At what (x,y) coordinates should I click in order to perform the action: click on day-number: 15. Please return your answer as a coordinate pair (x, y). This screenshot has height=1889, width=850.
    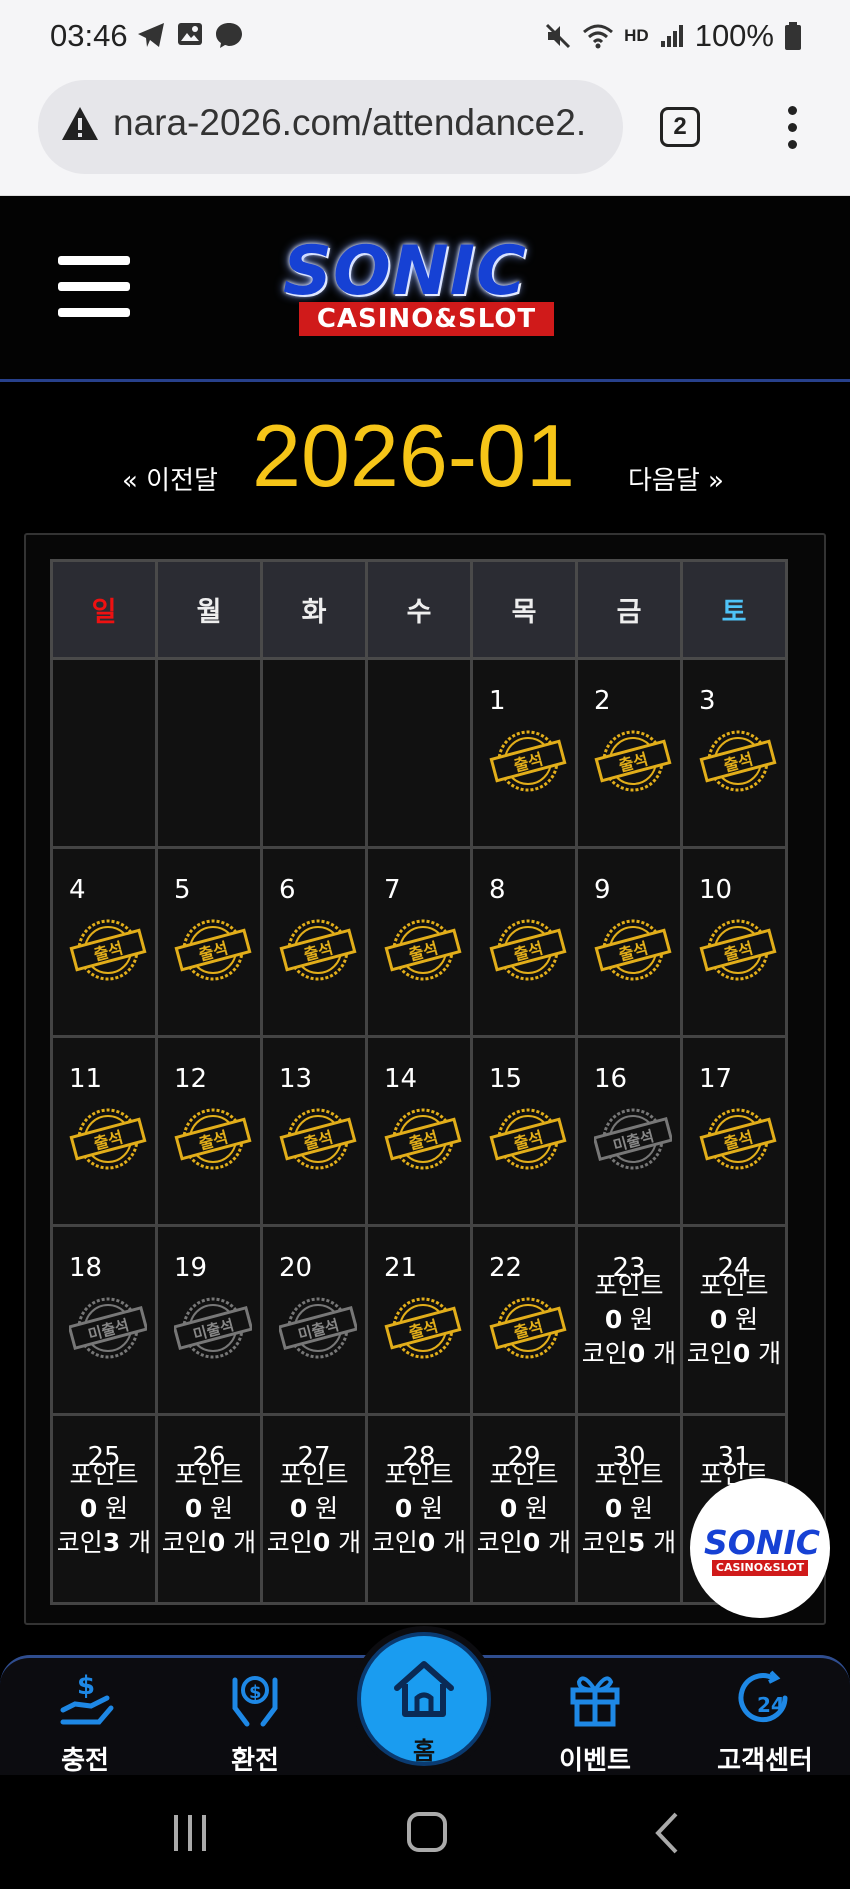
    Looking at the image, I should click on (506, 1079).